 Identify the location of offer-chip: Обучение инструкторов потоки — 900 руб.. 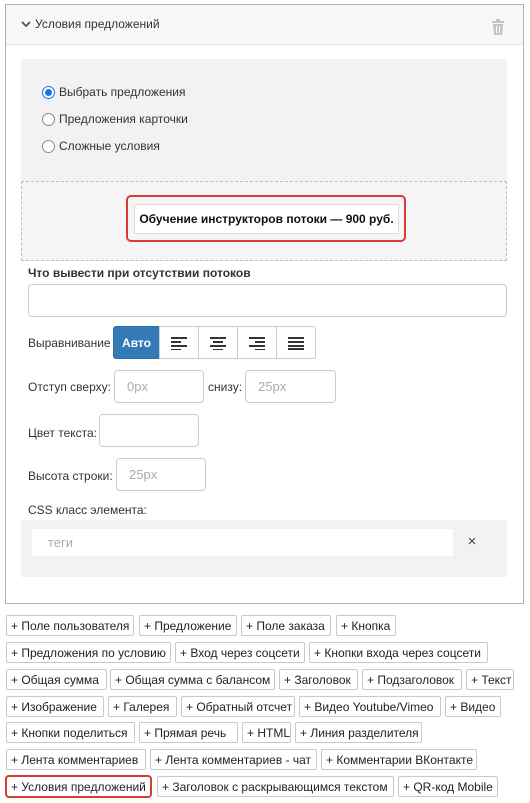
(266, 219).